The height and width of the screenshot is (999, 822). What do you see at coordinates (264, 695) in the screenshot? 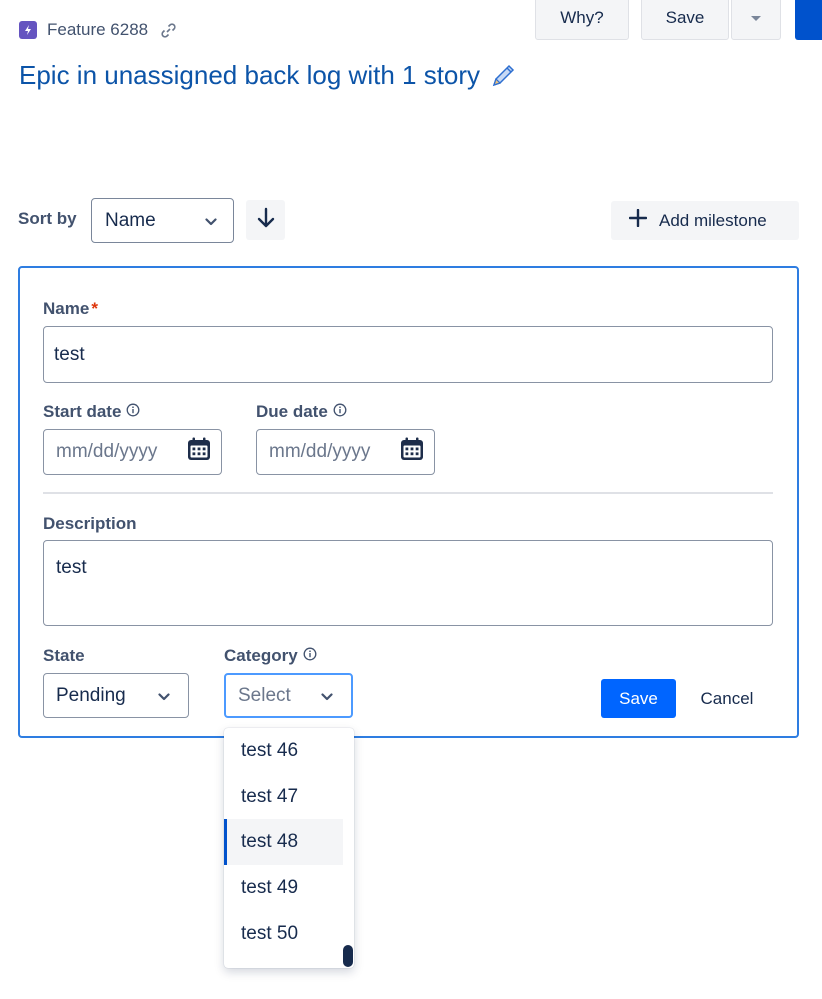
I see `category-select-placeholder: Select` at bounding box center [264, 695].